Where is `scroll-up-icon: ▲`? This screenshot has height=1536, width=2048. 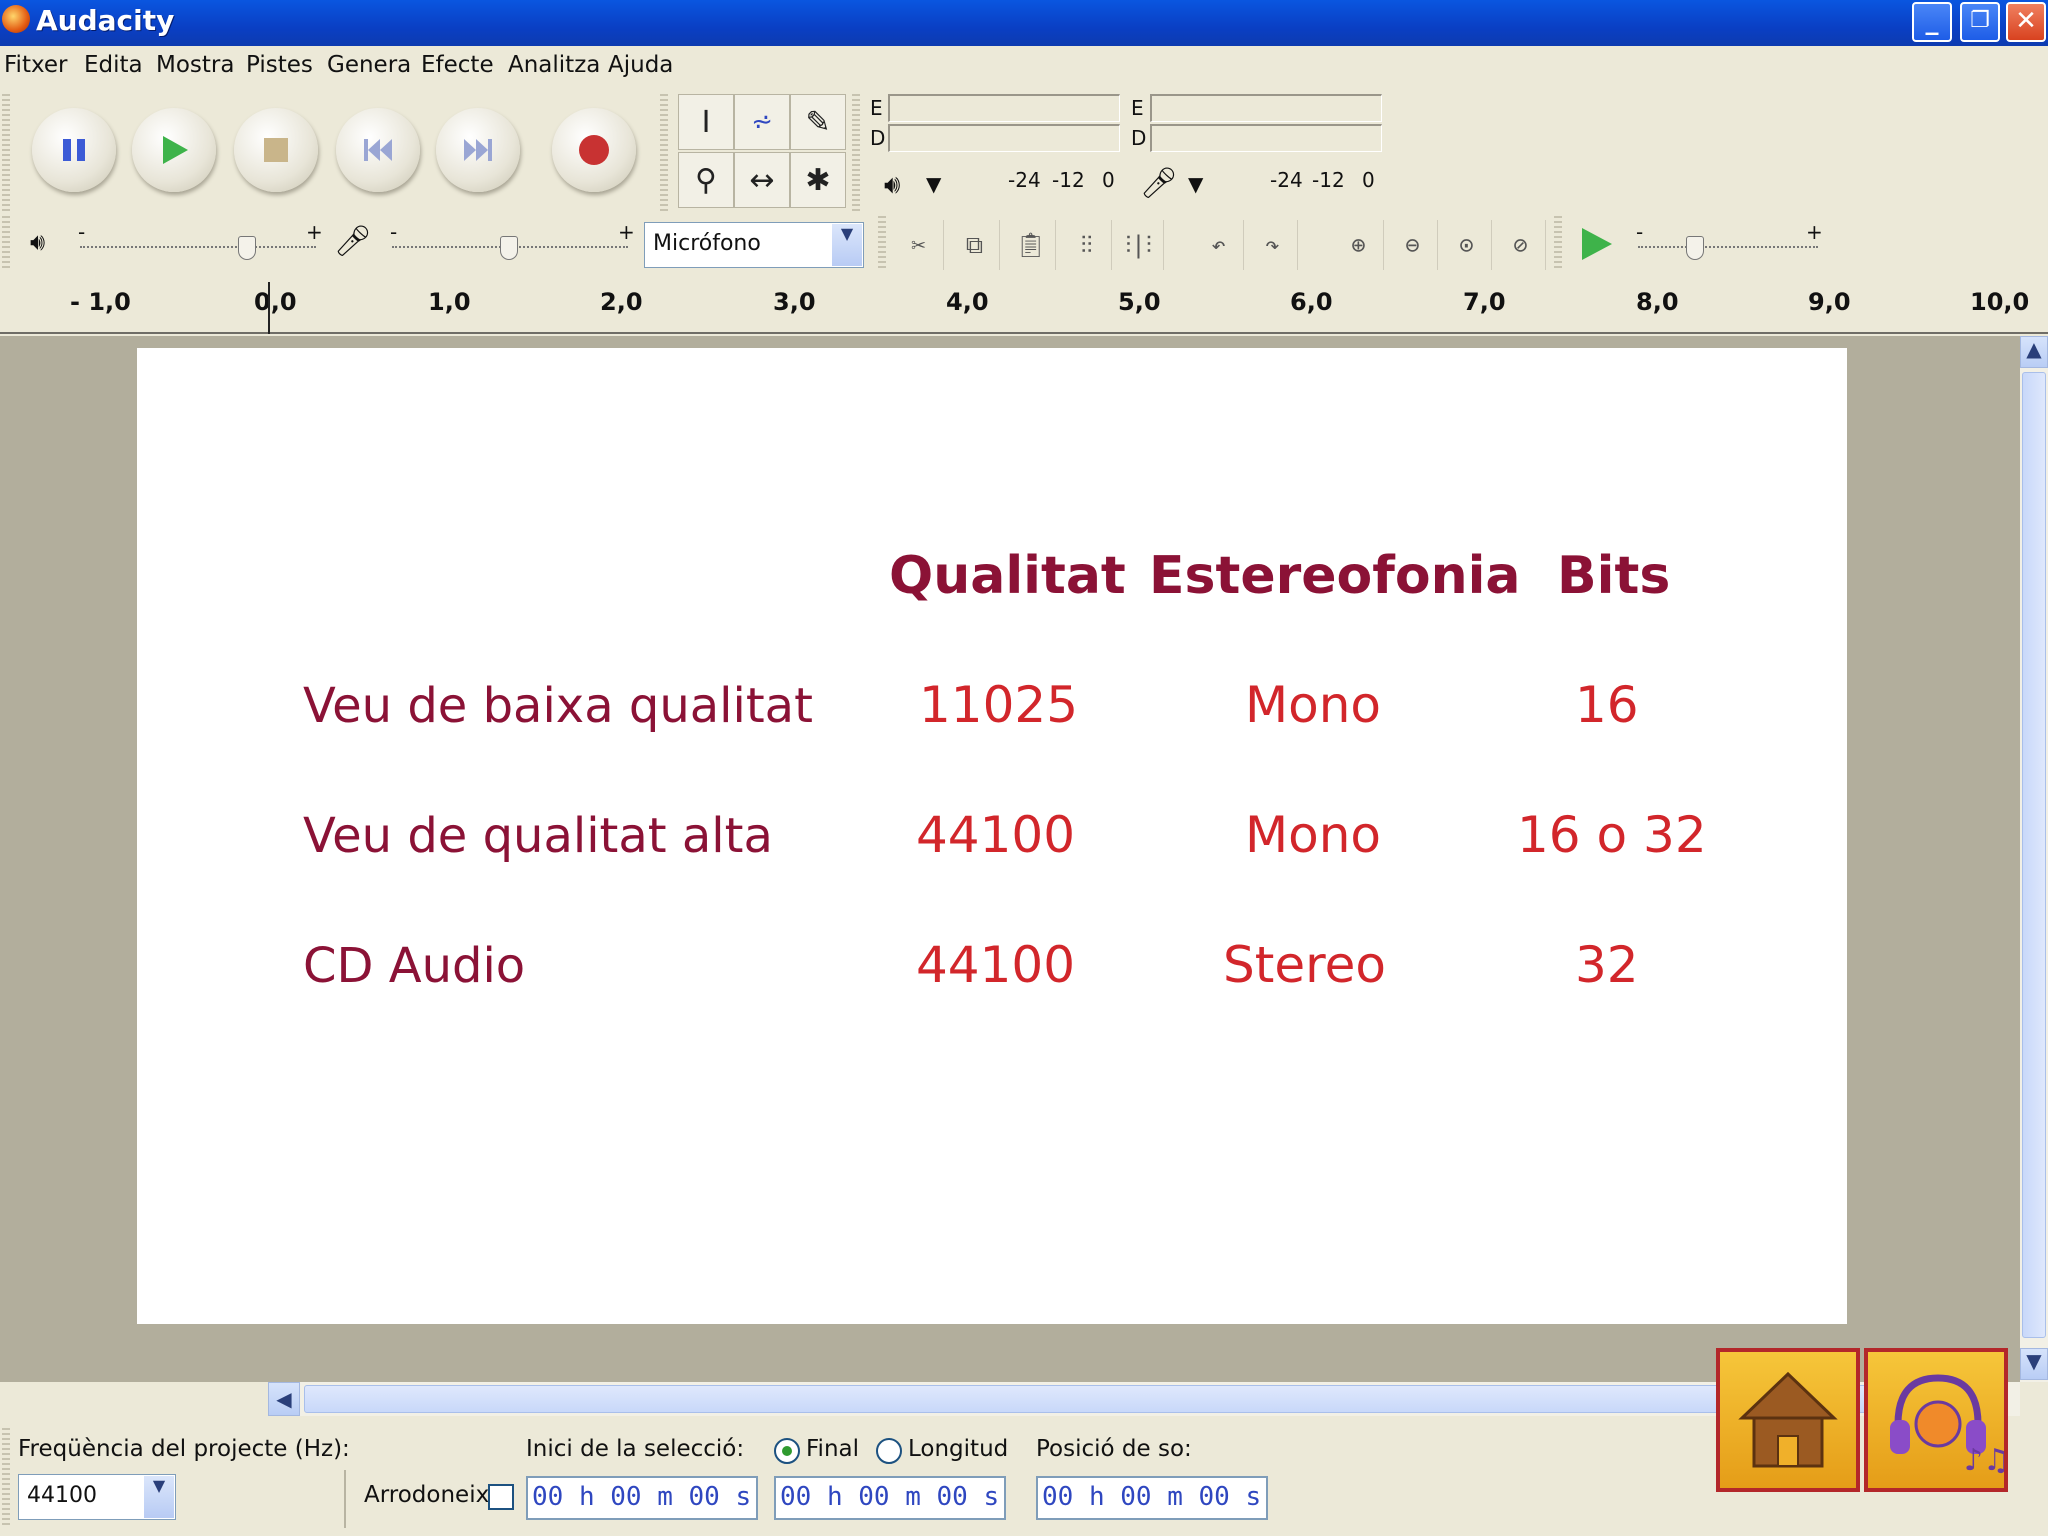
scroll-up-icon: ▲ is located at coordinates (2034, 352).